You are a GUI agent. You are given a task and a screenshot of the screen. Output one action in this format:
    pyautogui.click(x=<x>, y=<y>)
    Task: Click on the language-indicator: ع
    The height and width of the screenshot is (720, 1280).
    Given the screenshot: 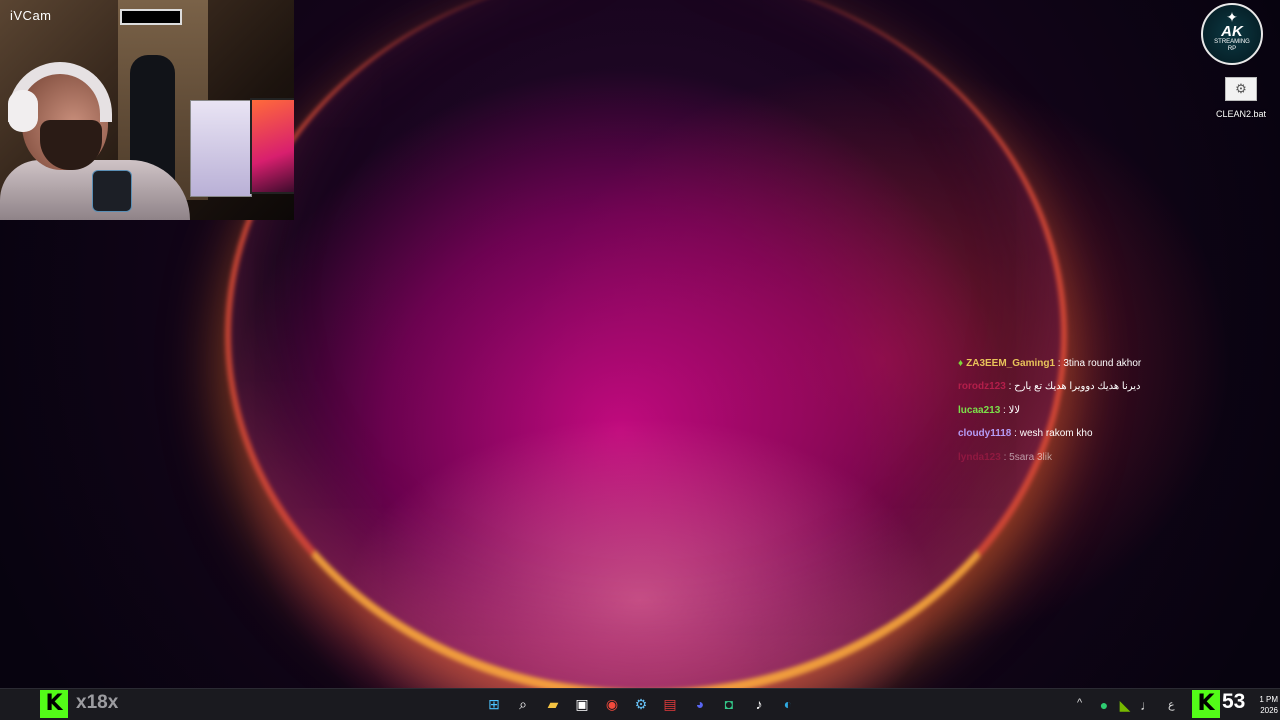 What is the action you would take?
    pyautogui.click(x=1171, y=704)
    